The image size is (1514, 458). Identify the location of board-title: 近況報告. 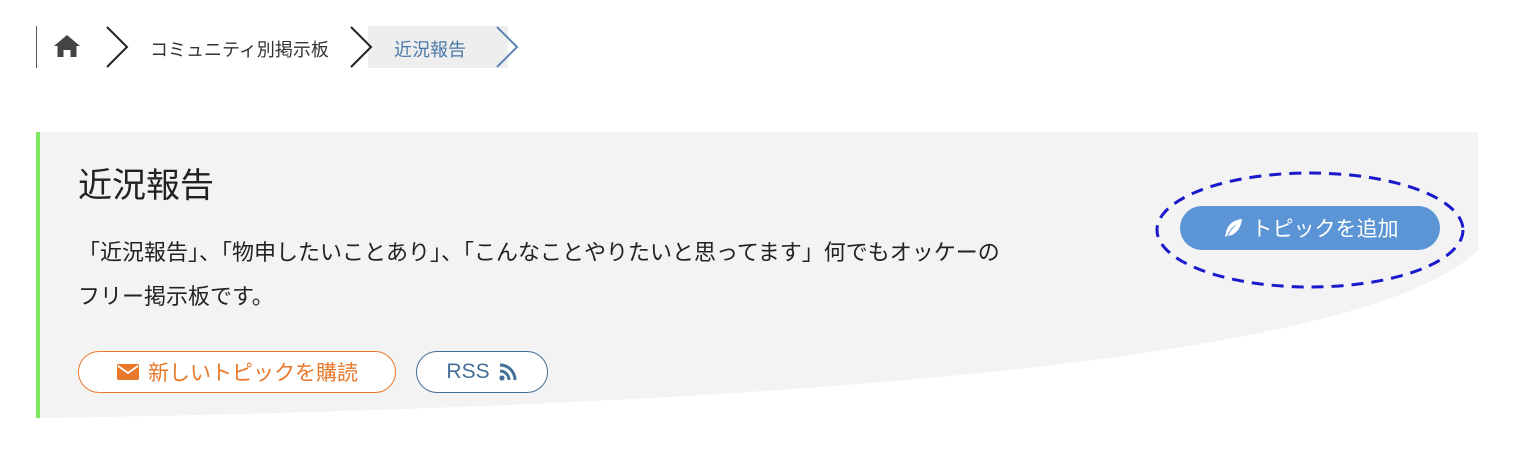
(146, 186).